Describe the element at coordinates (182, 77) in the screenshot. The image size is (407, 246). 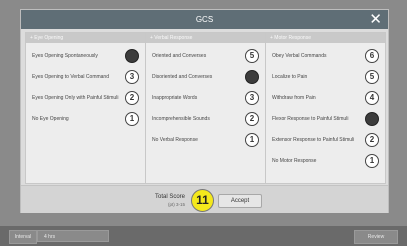
I see `option-label: Disoriented and Converses` at that location.